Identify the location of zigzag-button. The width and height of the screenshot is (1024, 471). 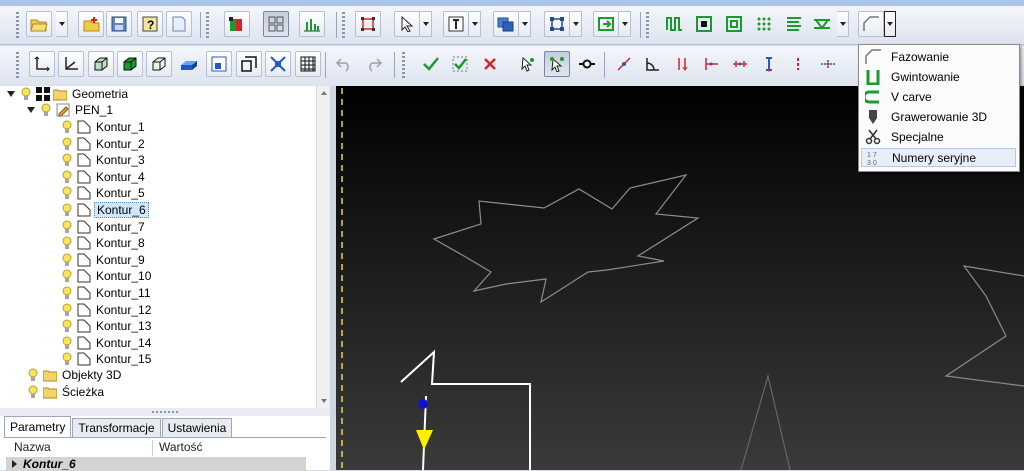
(822, 24).